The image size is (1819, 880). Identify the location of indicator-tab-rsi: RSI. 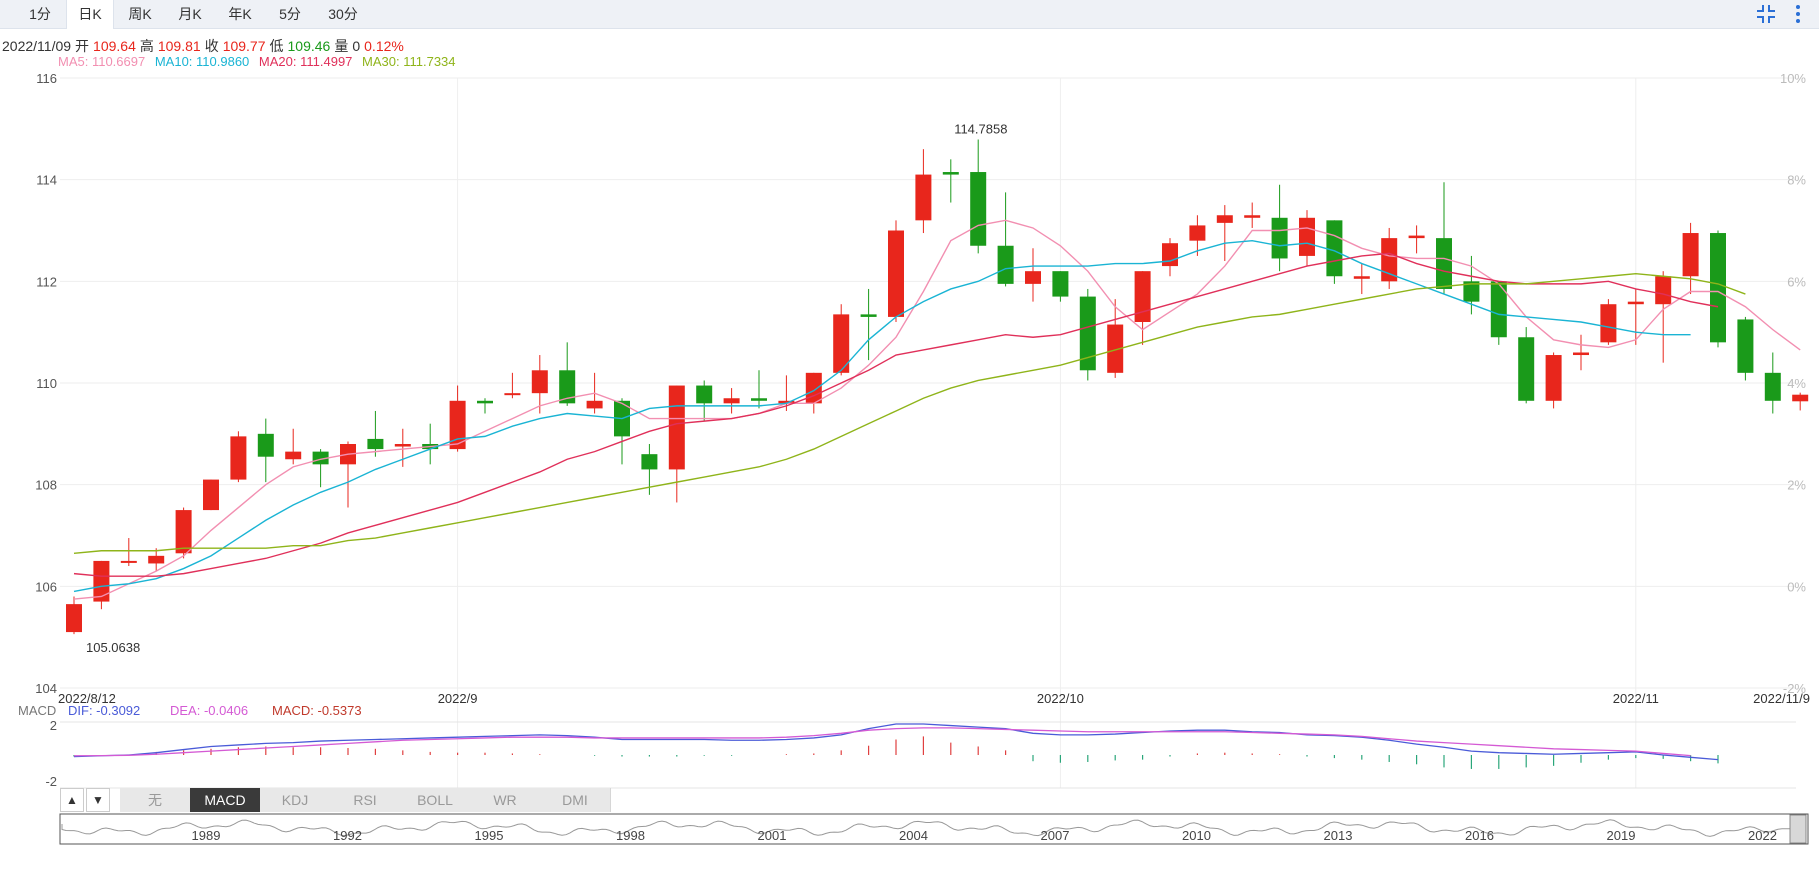
(365, 800).